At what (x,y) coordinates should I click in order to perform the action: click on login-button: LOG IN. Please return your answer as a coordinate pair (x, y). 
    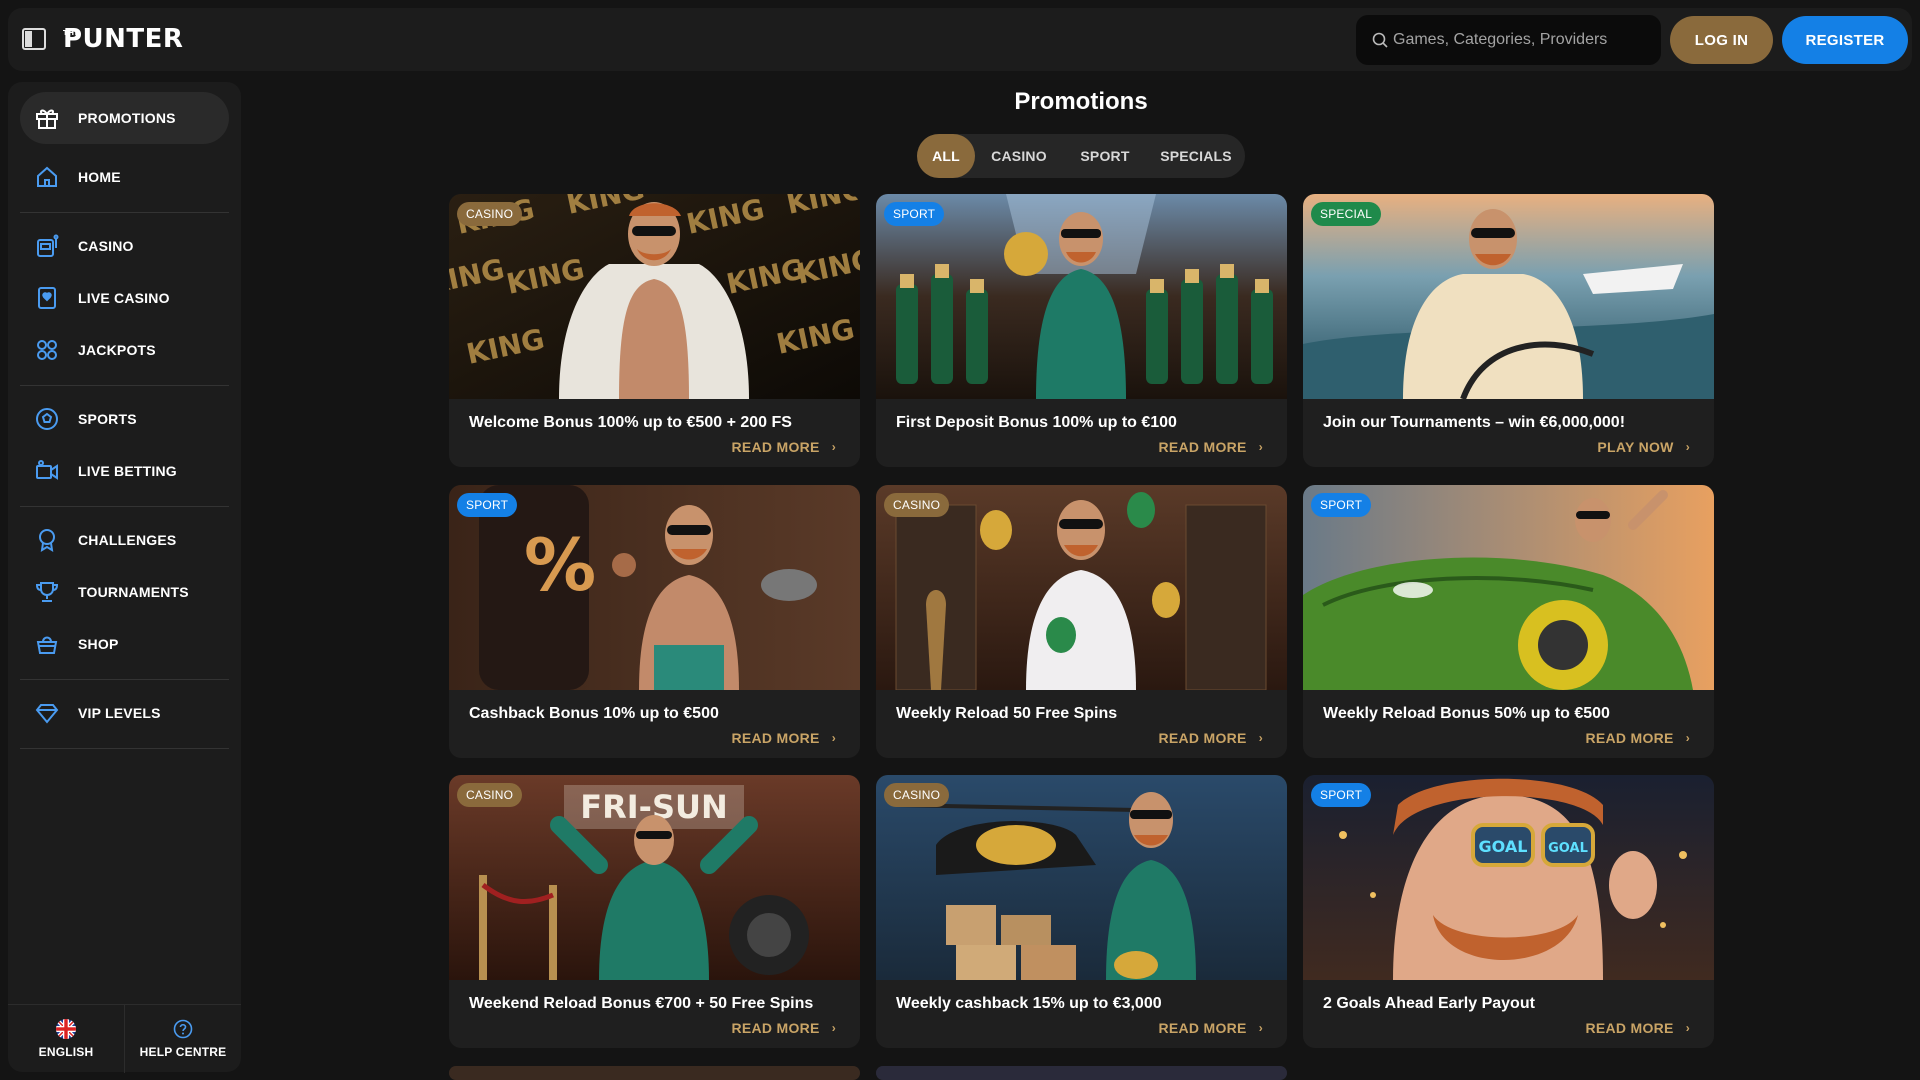
    Looking at the image, I should click on (1721, 40).